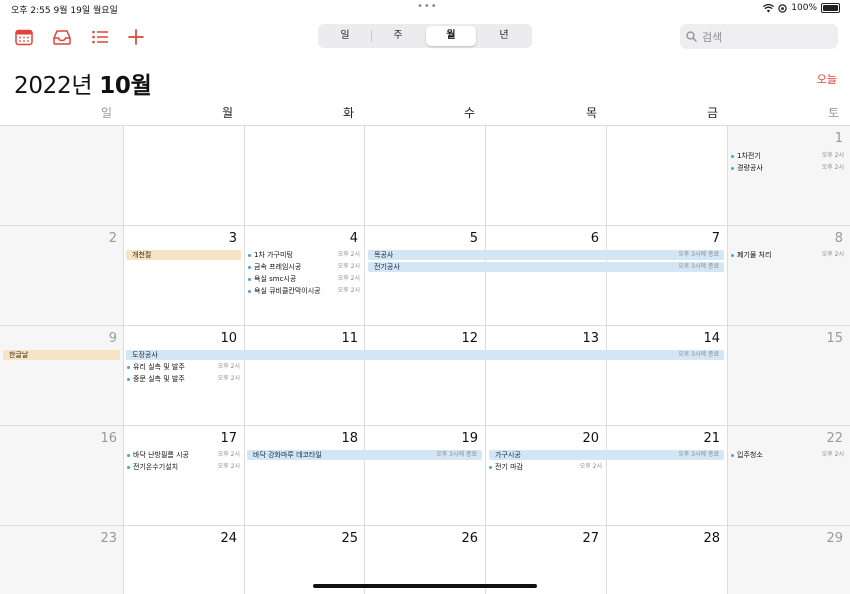  I want to click on calendar-event: 폐기물 처리 오후 2시, so click(787, 255).